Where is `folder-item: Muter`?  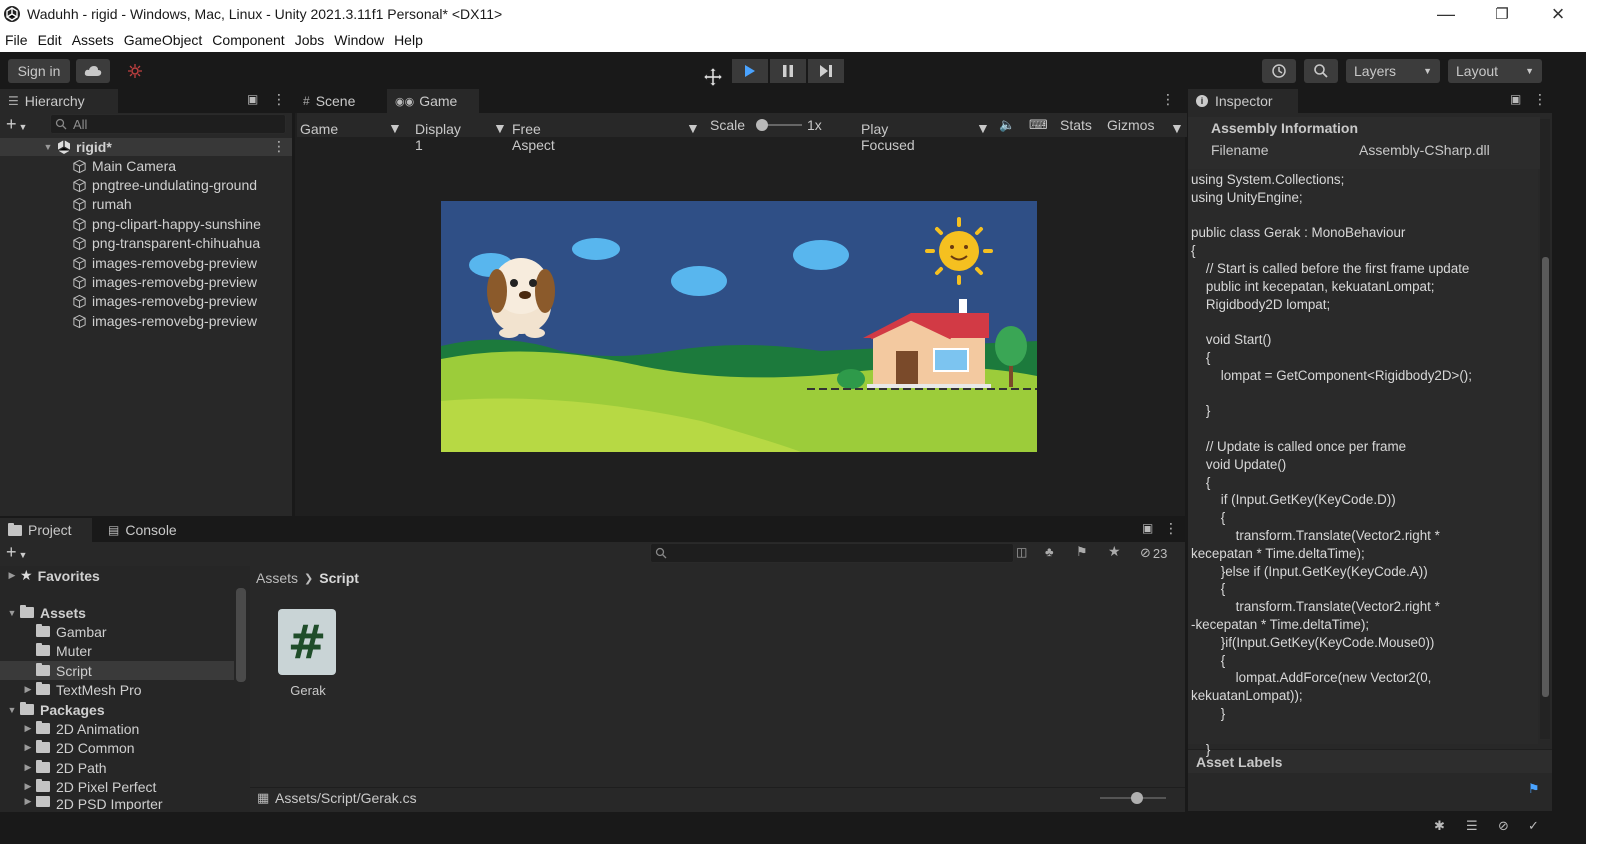
folder-item: Muter is located at coordinates (64, 650).